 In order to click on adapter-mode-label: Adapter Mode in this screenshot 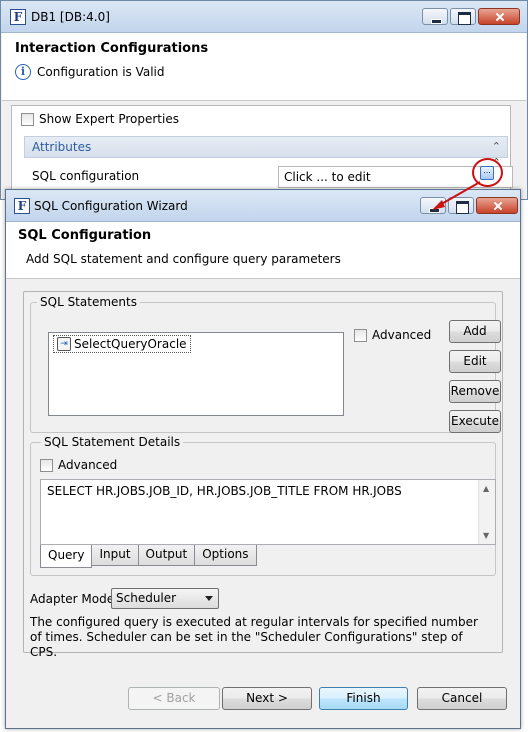, I will do `click(72, 599)`.